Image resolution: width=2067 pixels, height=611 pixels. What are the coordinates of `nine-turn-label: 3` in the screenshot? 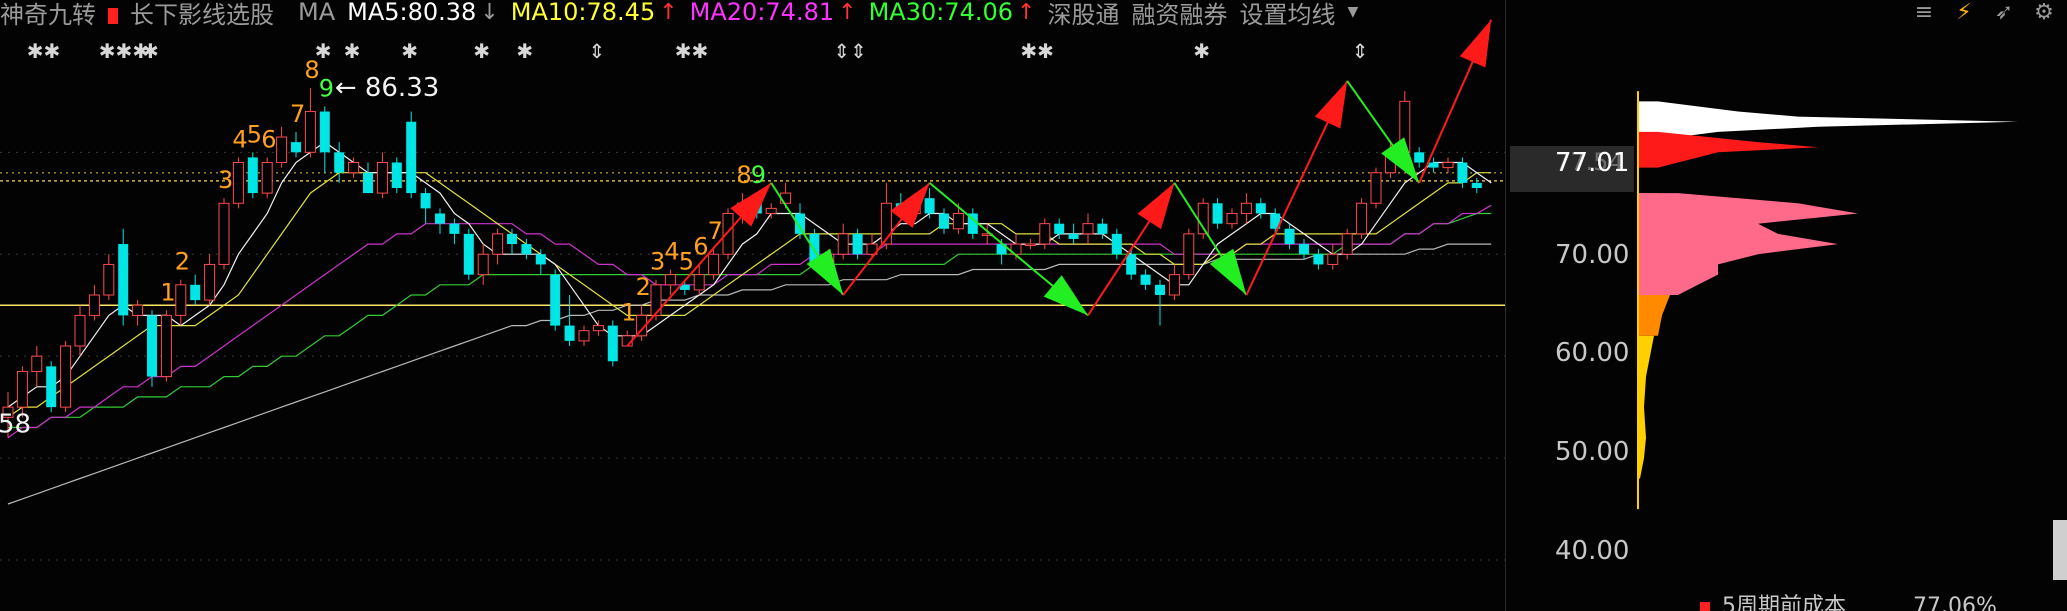 It's located at (657, 262).